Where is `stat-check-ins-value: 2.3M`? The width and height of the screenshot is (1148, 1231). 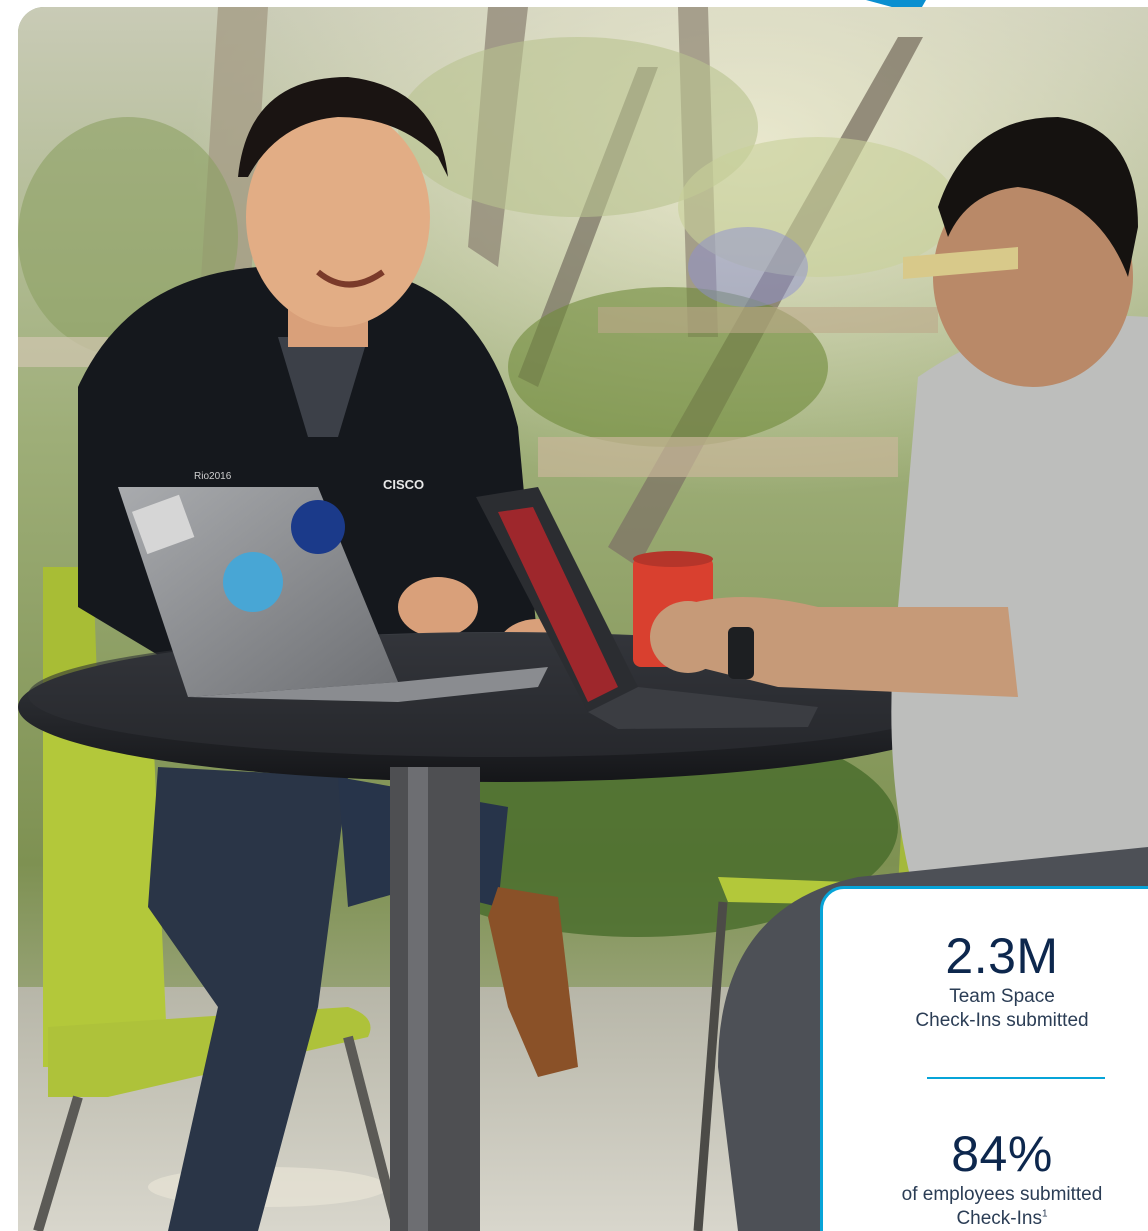
stat-check-ins-value: 2.3M is located at coordinates (1002, 956).